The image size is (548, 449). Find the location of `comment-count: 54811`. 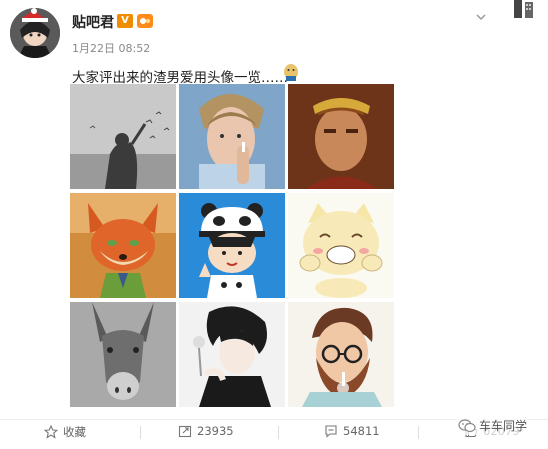

comment-count: 54811 is located at coordinates (361, 431).